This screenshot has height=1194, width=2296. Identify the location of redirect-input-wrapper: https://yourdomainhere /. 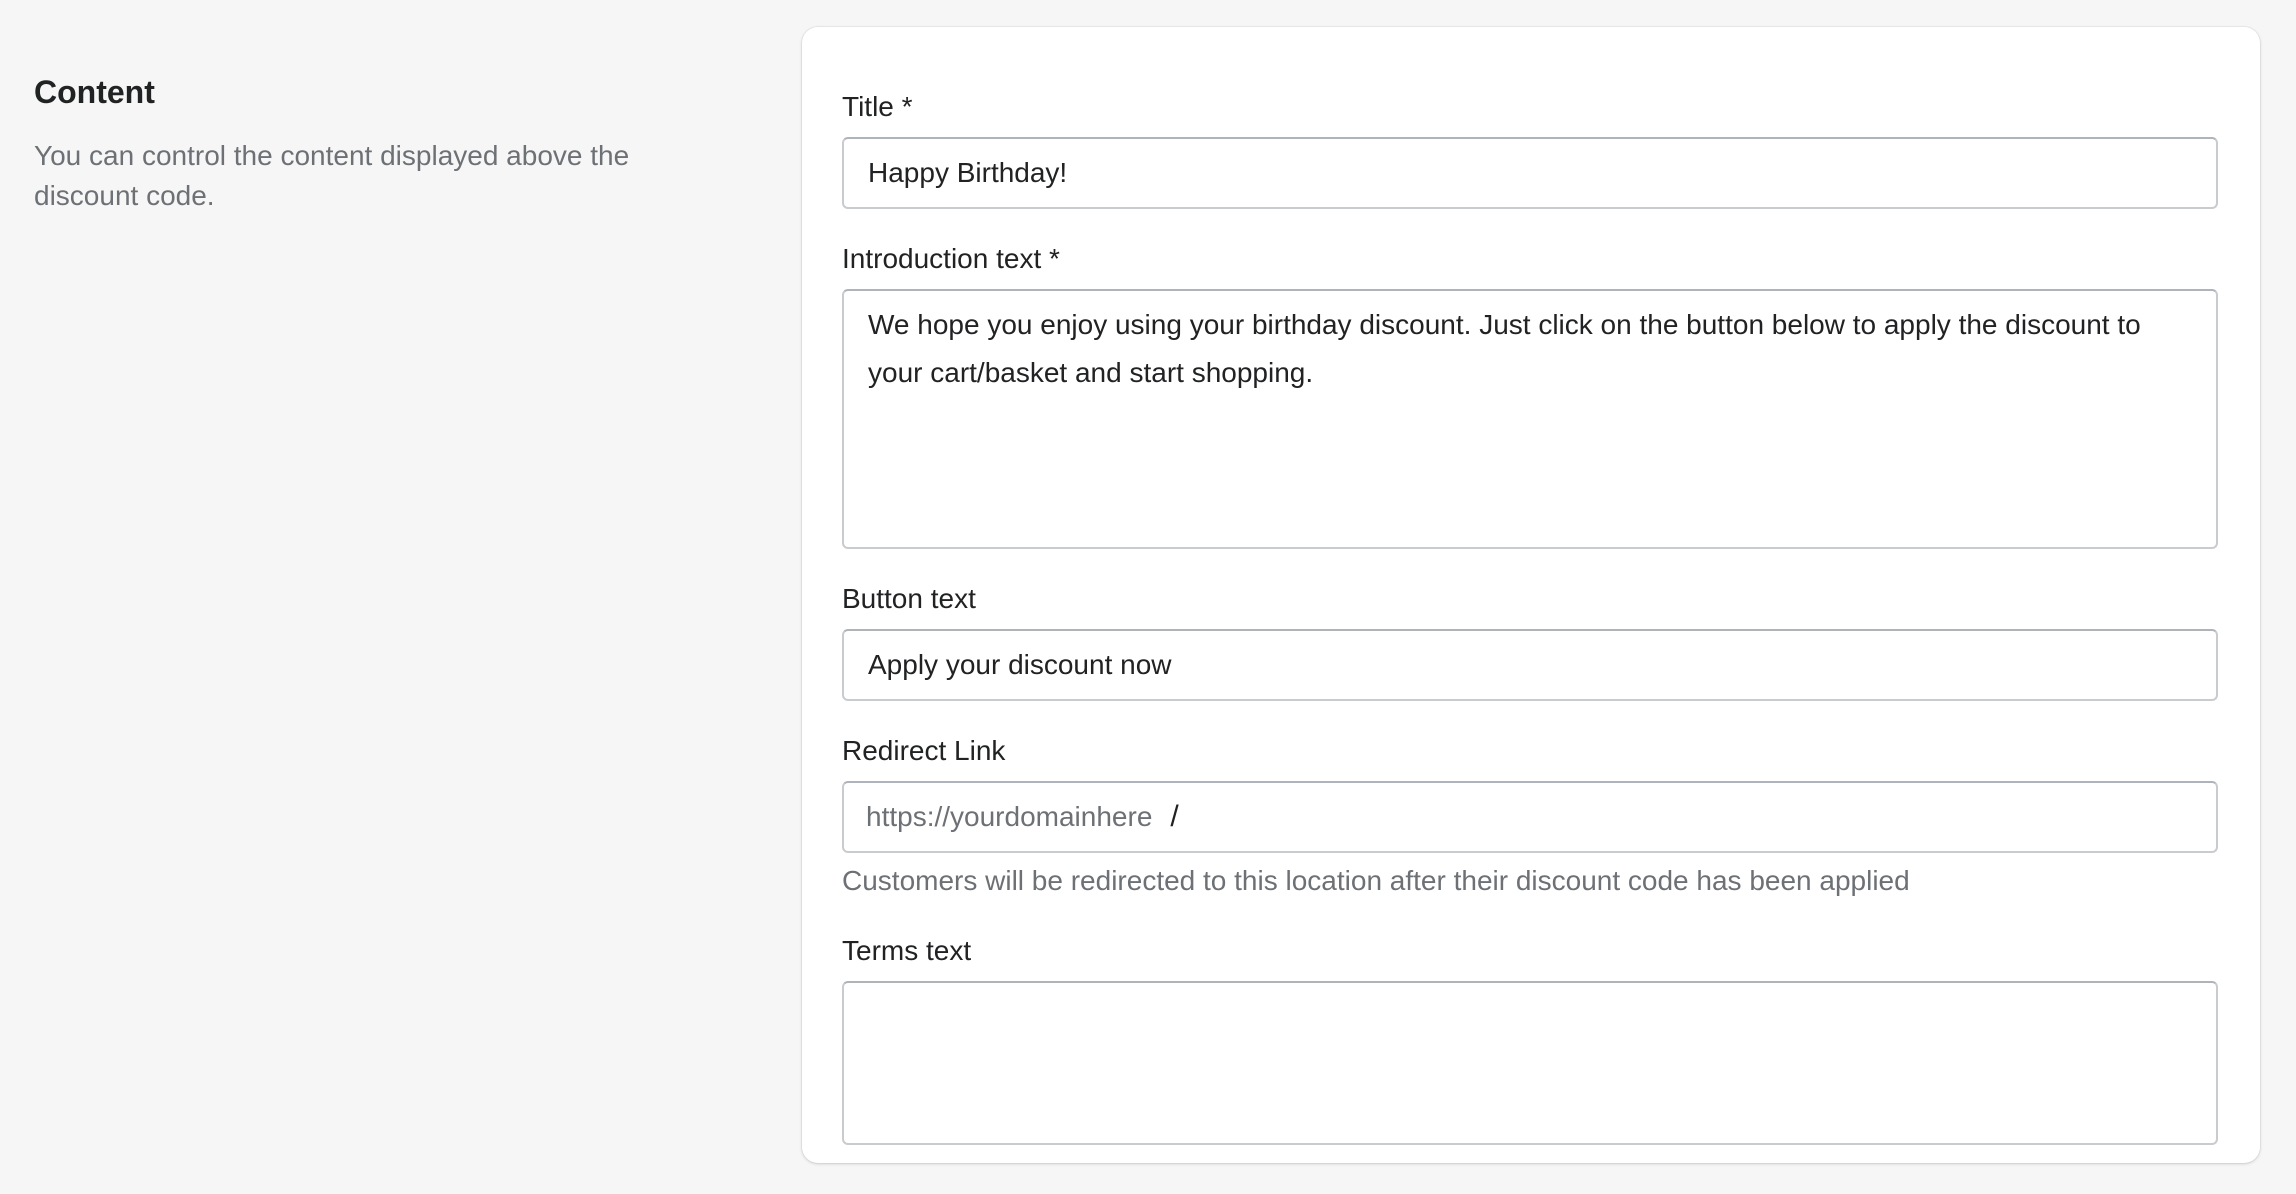
(1530, 817).